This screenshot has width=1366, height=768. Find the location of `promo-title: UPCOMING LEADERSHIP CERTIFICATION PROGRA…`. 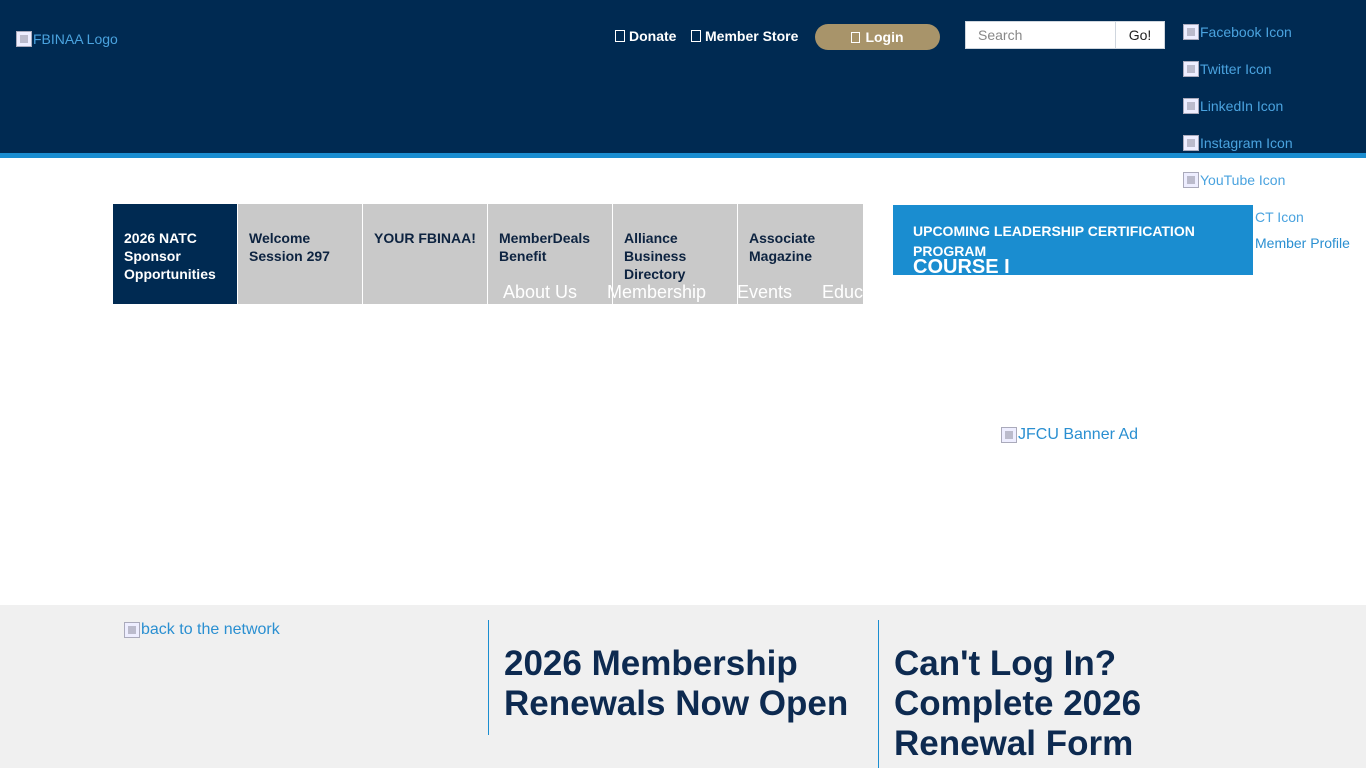

promo-title: UPCOMING LEADERSHIP CERTIFICATION PROGRA… is located at coordinates (1054, 241).